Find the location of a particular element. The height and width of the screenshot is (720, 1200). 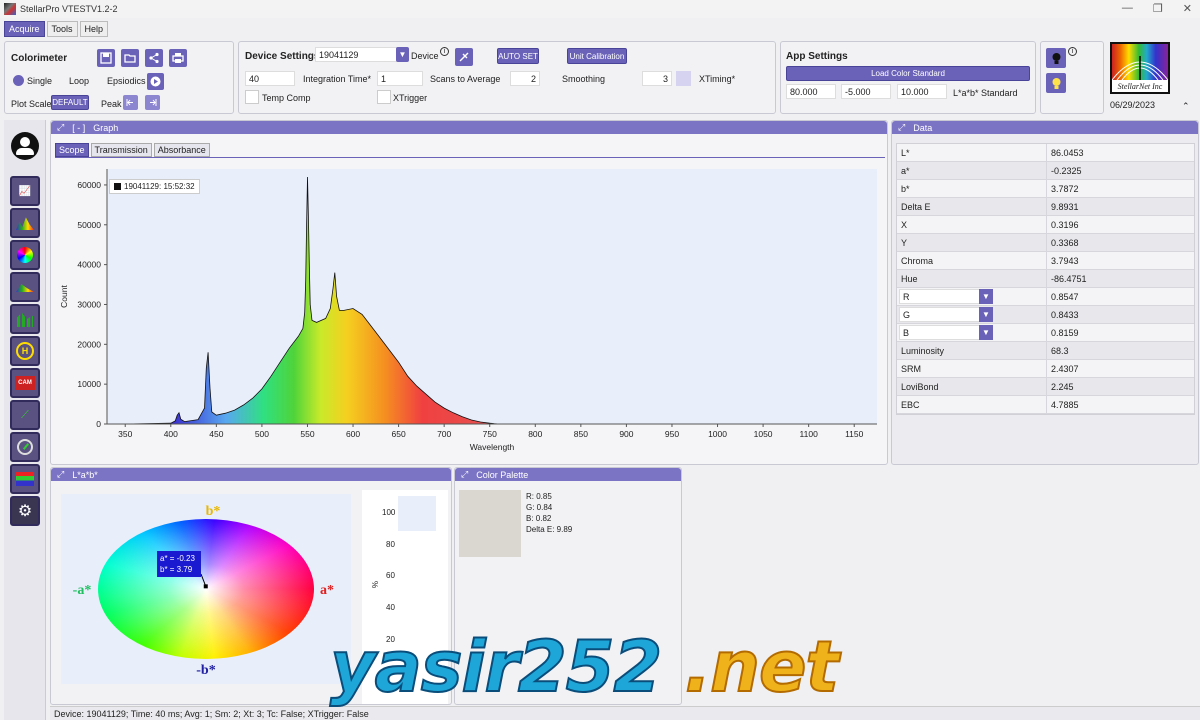

collapse-toggle: [ - ] is located at coordinates (78, 128).